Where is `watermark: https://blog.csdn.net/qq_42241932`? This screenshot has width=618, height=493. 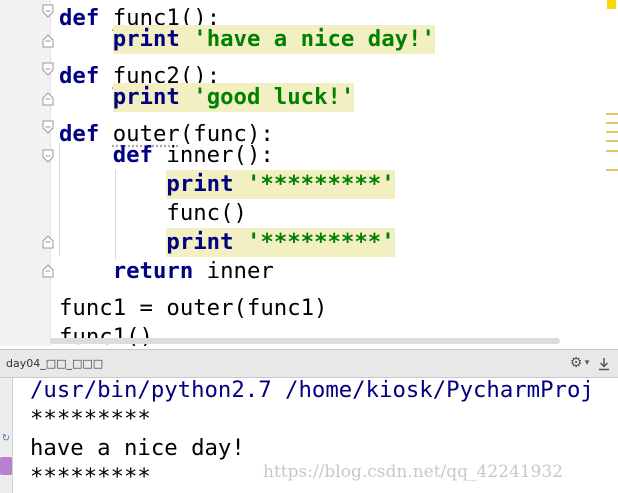 watermark: https://blog.csdn.net/qq_42241932 is located at coordinates (413, 472).